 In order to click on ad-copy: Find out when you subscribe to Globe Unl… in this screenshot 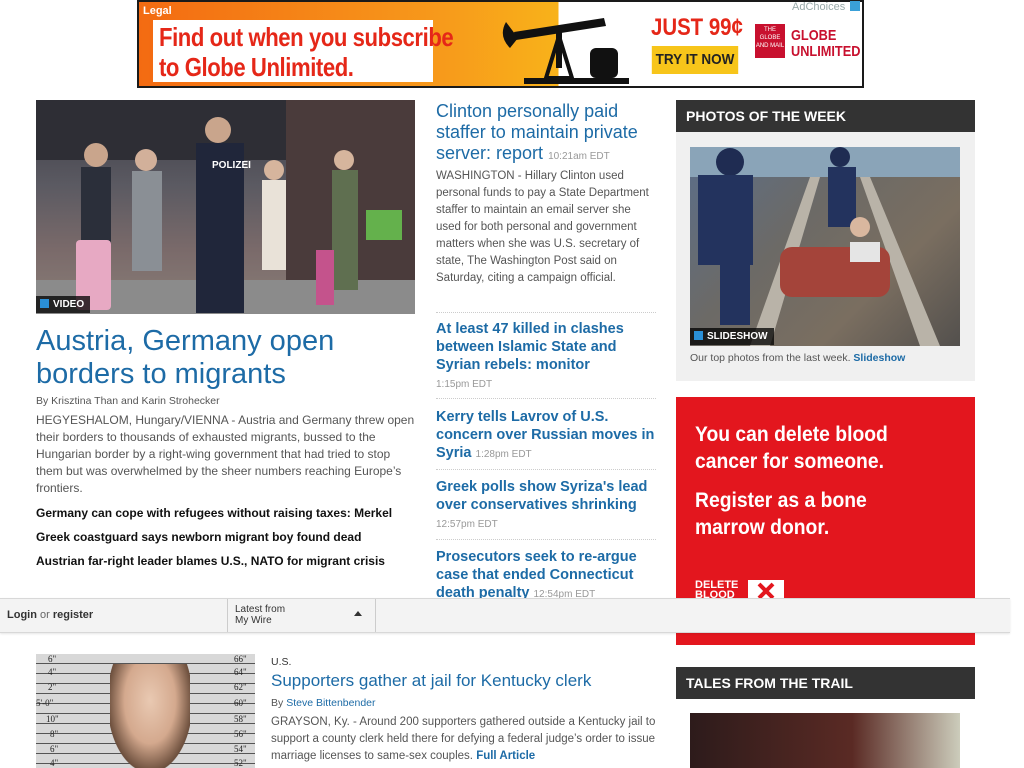, I will do `click(301, 51)`.